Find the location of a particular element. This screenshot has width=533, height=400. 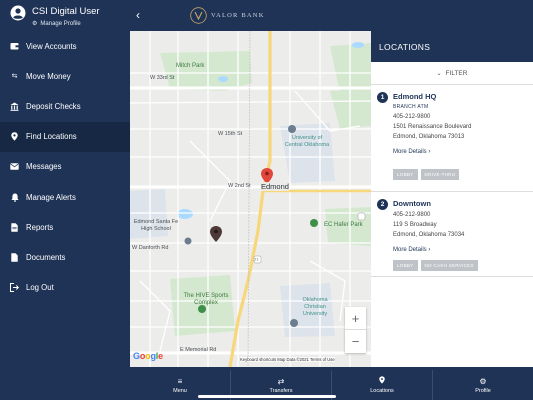

zoom-out-button: − is located at coordinates (355, 341).